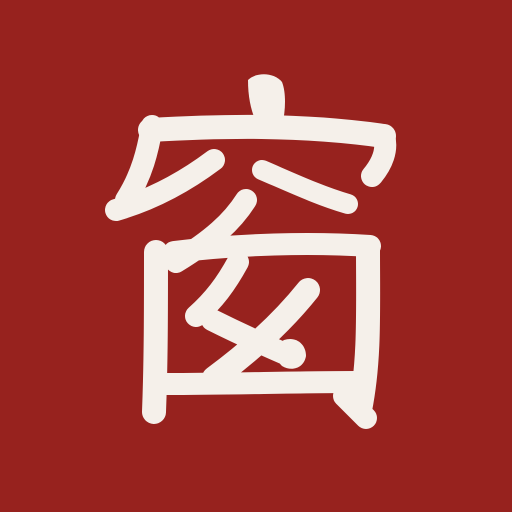 The height and width of the screenshot is (512, 512). Describe the element at coordinates (267, 131) in the screenshot. I see `glyph-roof-top-bar` at that location.